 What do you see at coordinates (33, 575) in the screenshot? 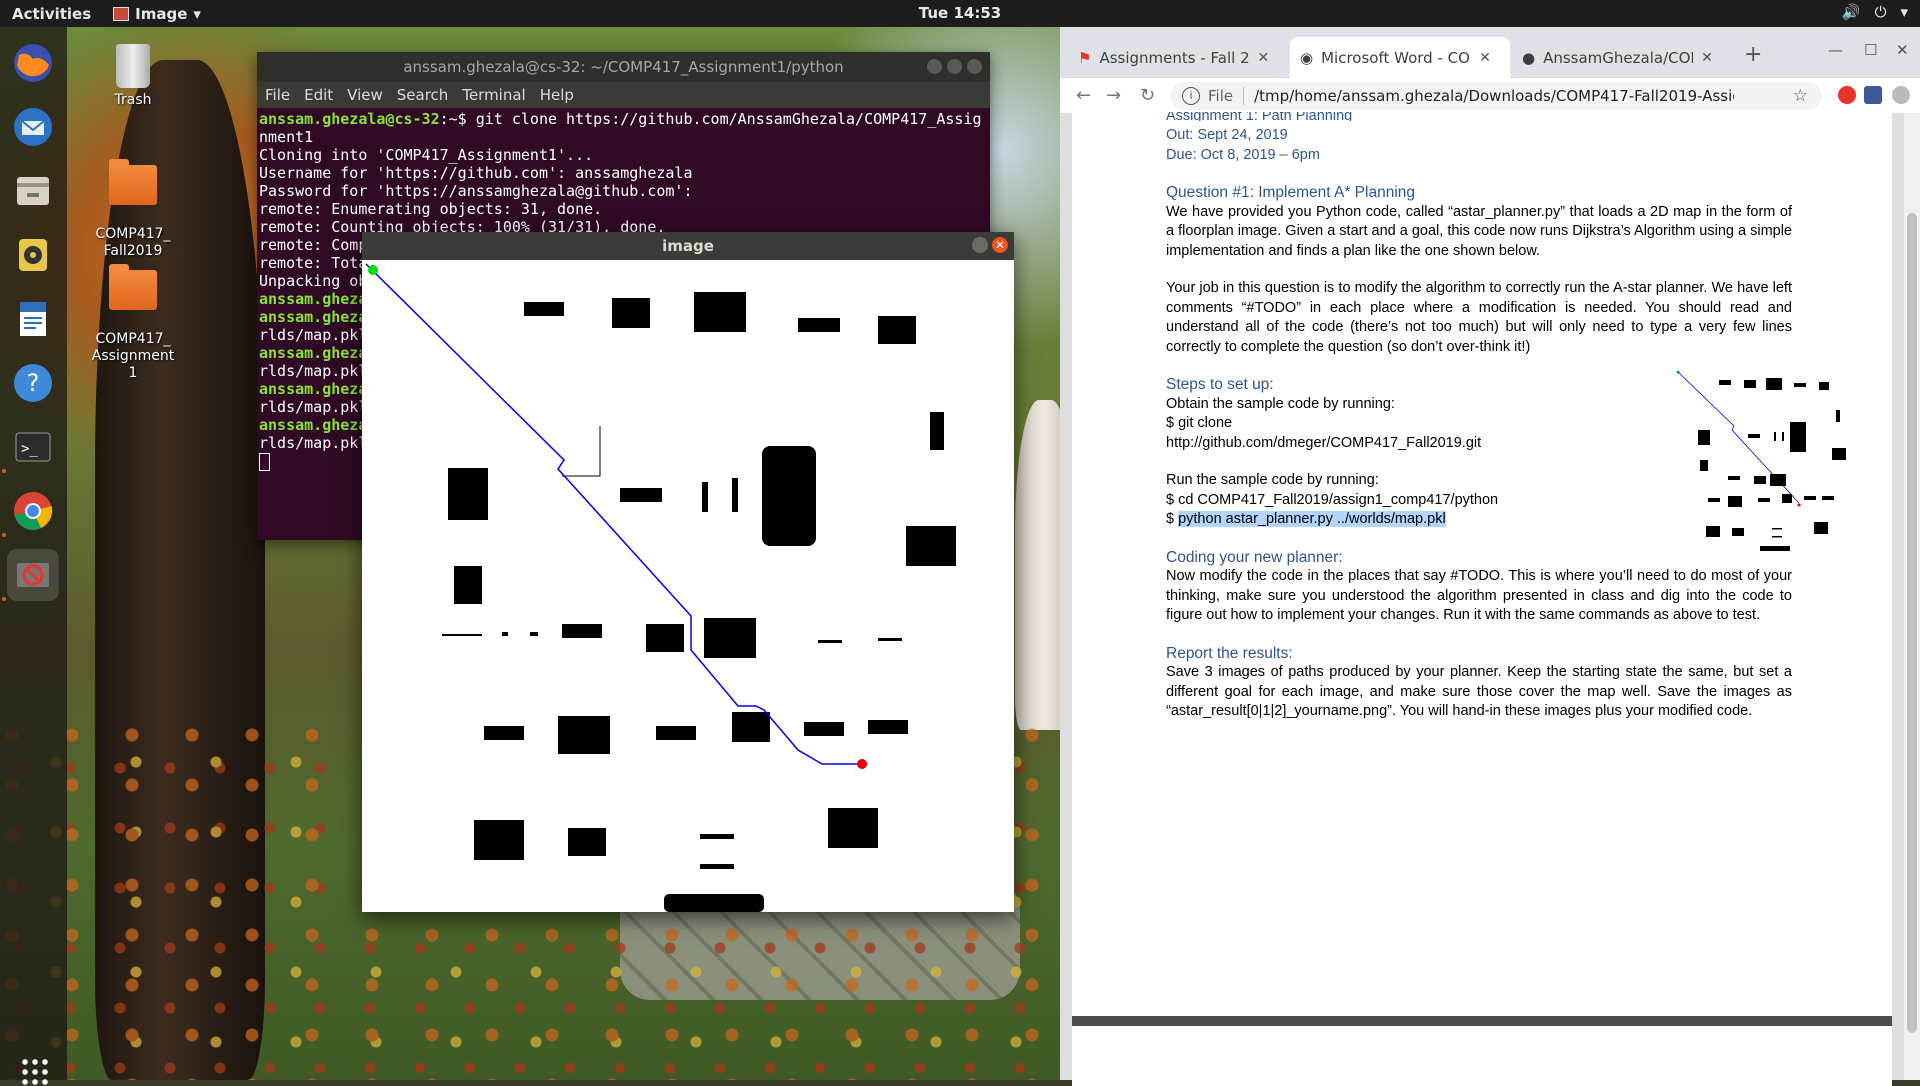
I see `blocked-app-icon` at bounding box center [33, 575].